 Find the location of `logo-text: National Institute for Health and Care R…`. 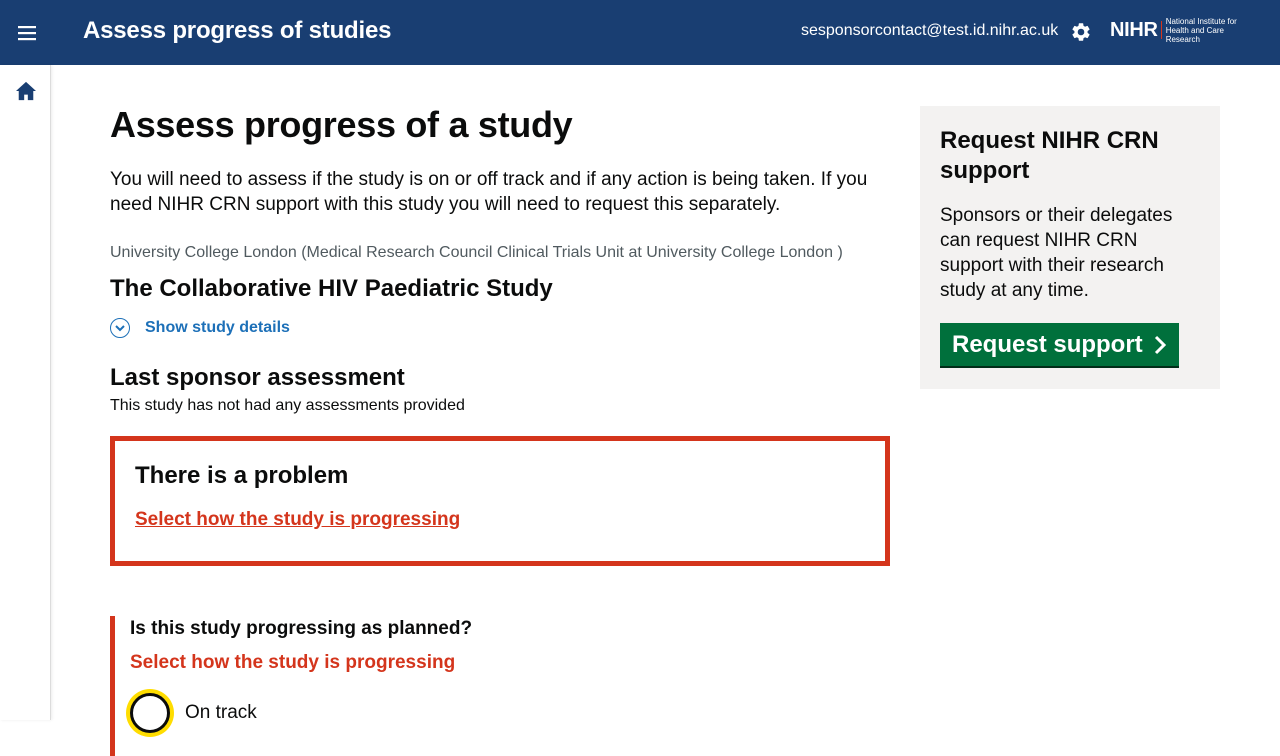

logo-text: National Institute for Health and Care R… is located at coordinates (1201, 30).